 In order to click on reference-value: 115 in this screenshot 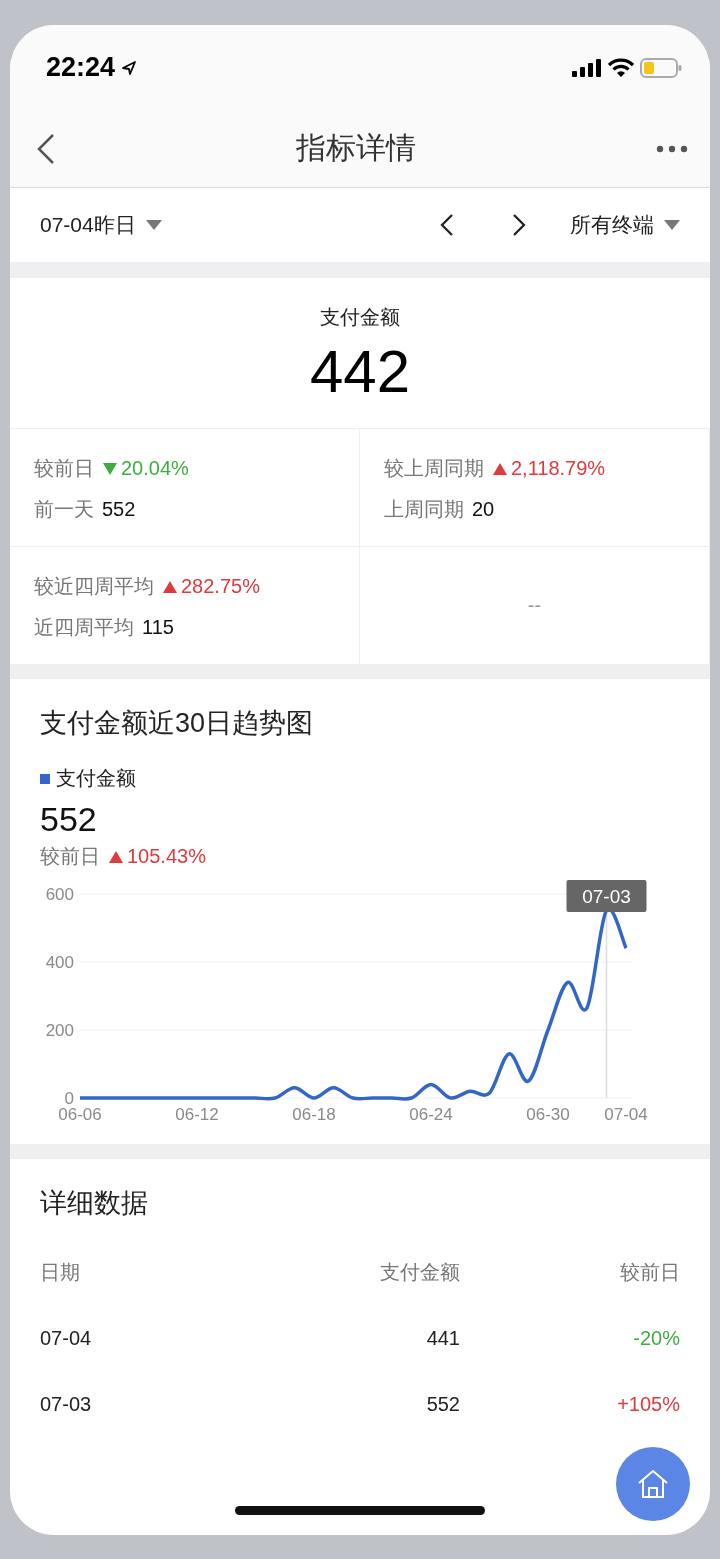, I will do `click(158, 627)`.